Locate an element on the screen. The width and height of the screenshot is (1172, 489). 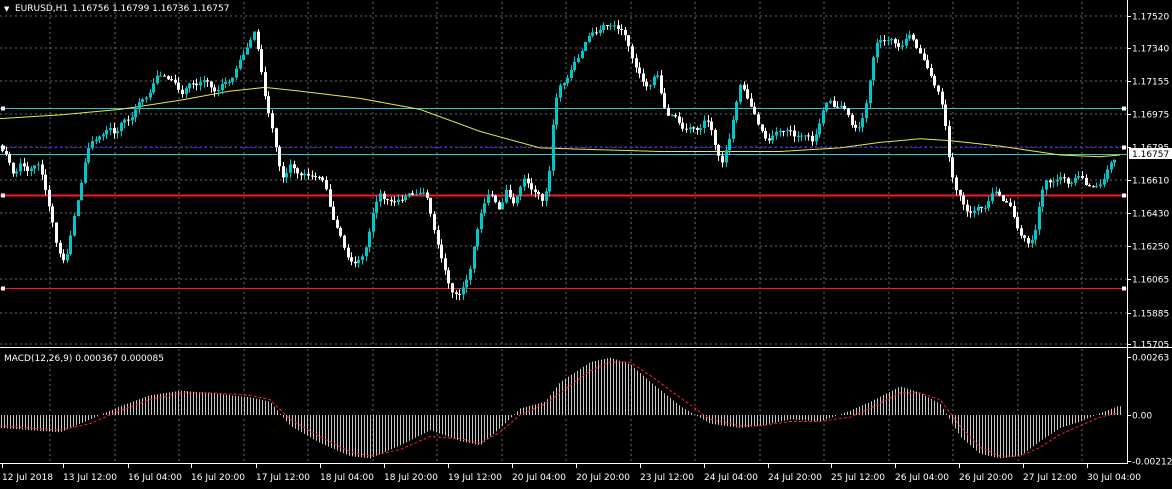
dropdown-arrow-icon: ▼ is located at coordinates (7, 9).